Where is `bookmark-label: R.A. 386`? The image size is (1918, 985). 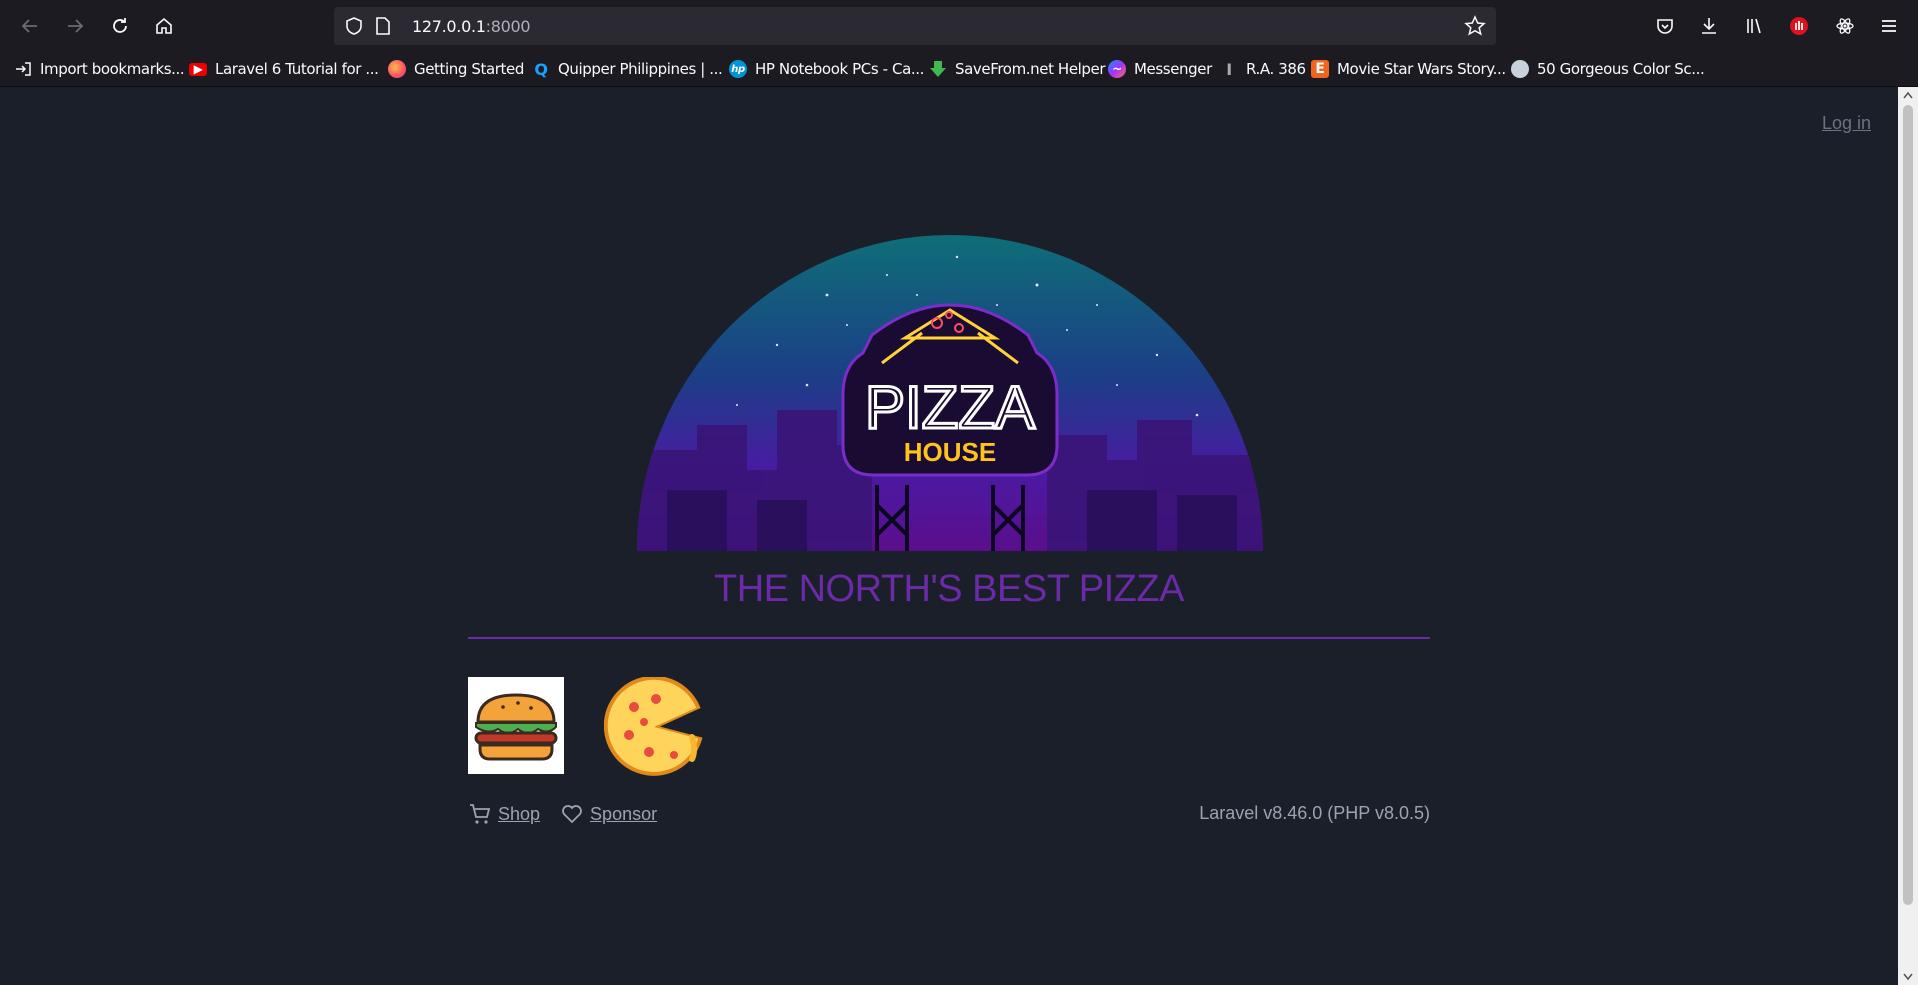
bookmark-label: R.A. 386 is located at coordinates (1276, 69).